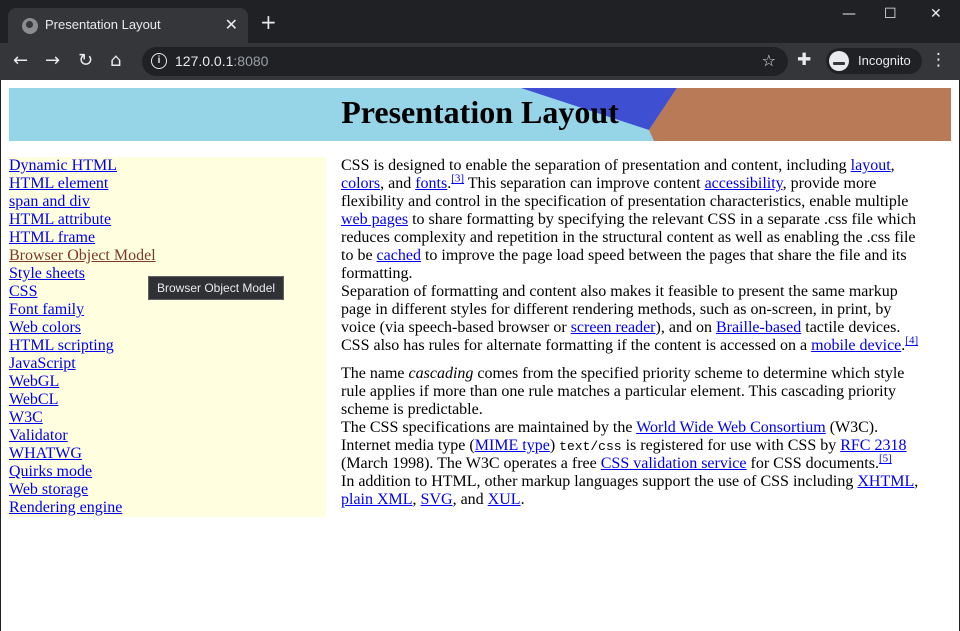 This screenshot has width=960, height=631. What do you see at coordinates (441, 373) in the screenshot?
I see `emphasis: cascading` at bounding box center [441, 373].